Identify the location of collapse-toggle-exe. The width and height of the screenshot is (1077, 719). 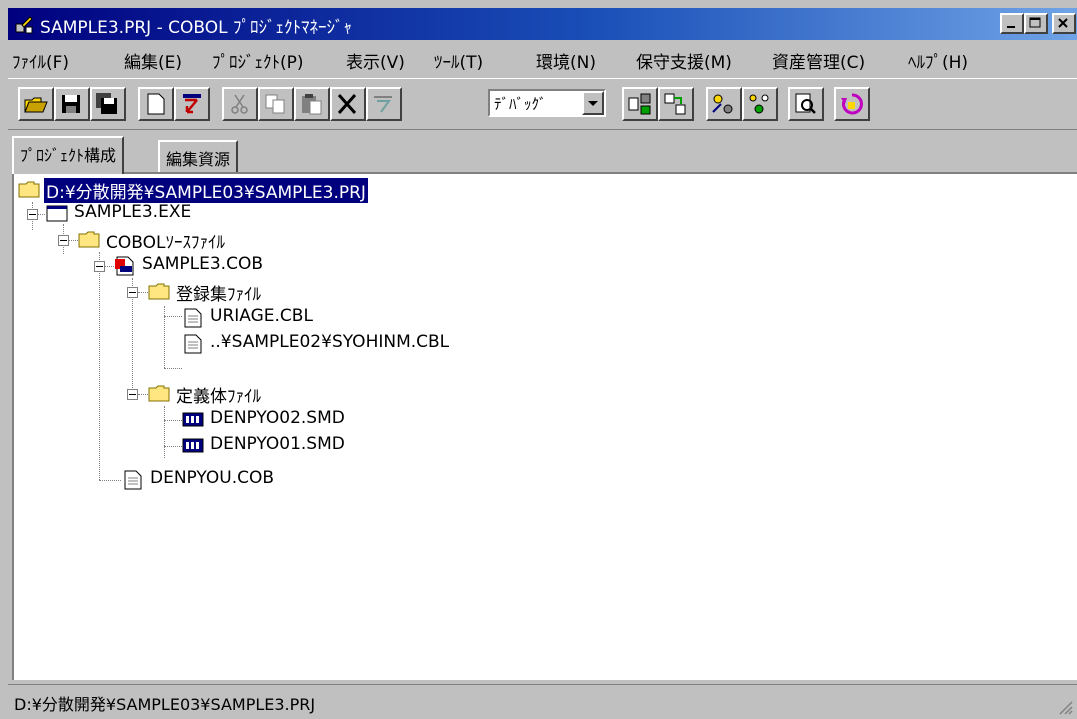
(32, 214).